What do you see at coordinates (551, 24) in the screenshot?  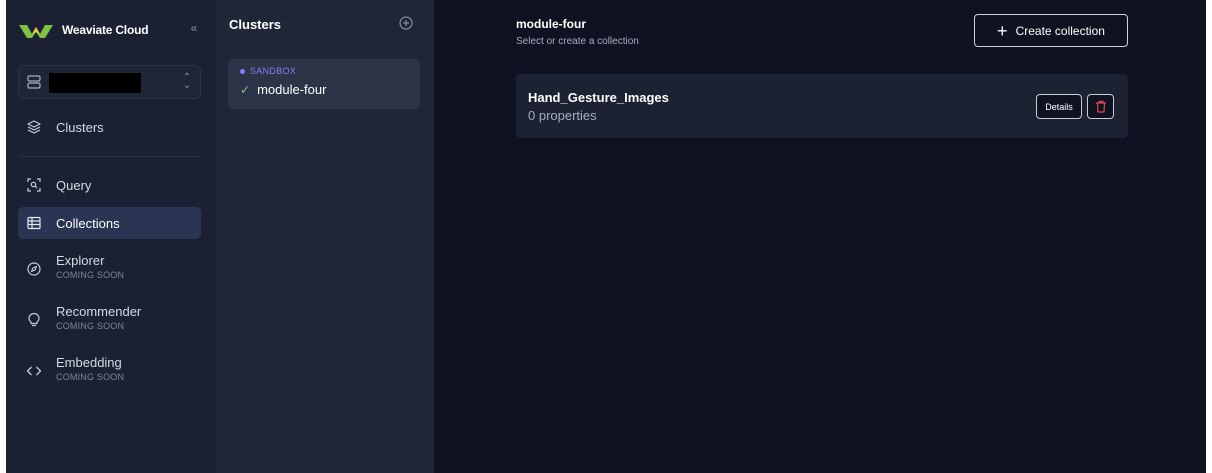 I see `page-title: module-four` at bounding box center [551, 24].